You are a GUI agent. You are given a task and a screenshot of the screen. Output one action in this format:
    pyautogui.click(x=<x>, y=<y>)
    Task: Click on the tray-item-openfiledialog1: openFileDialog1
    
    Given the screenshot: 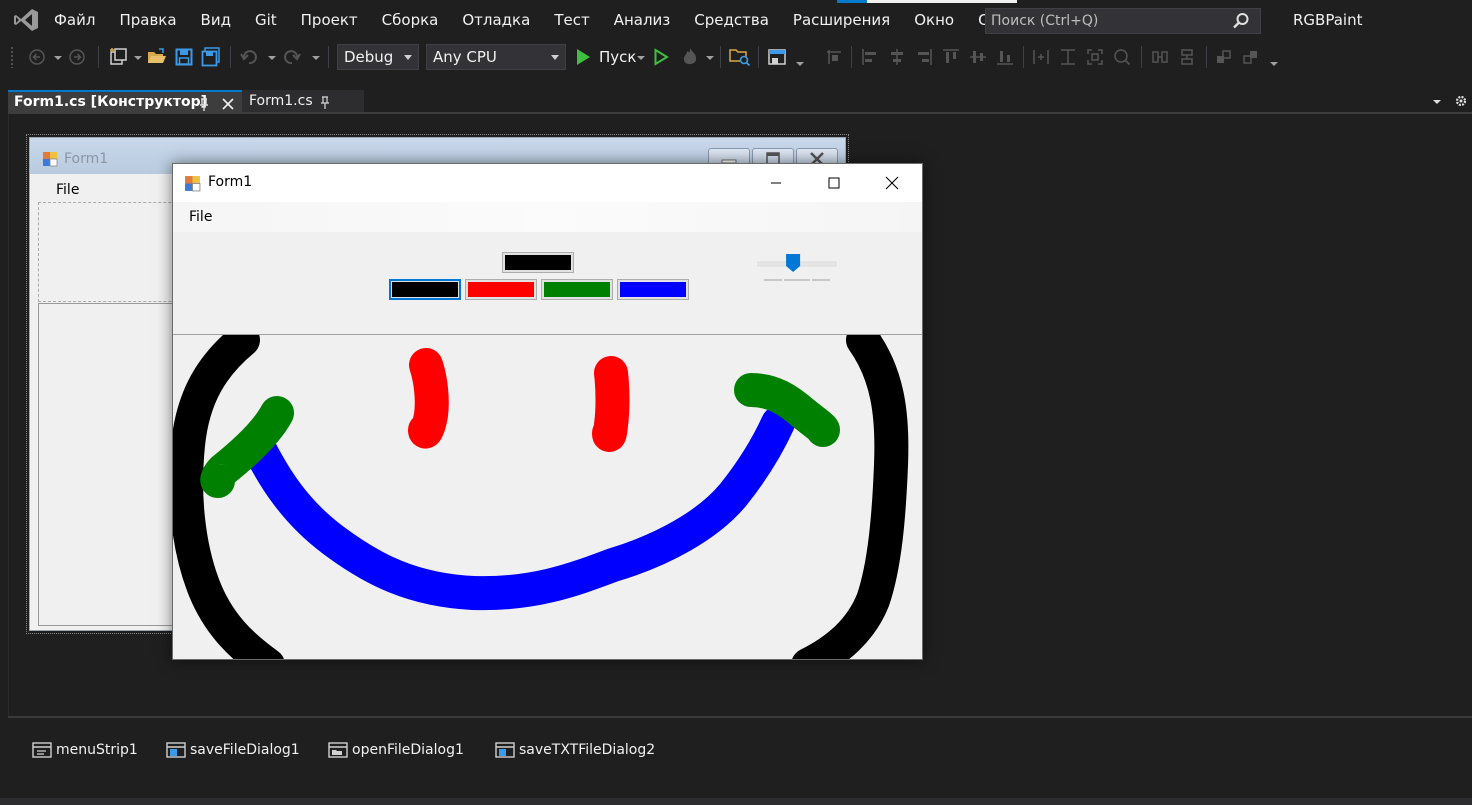 What is the action you would take?
    pyautogui.click(x=396, y=750)
    